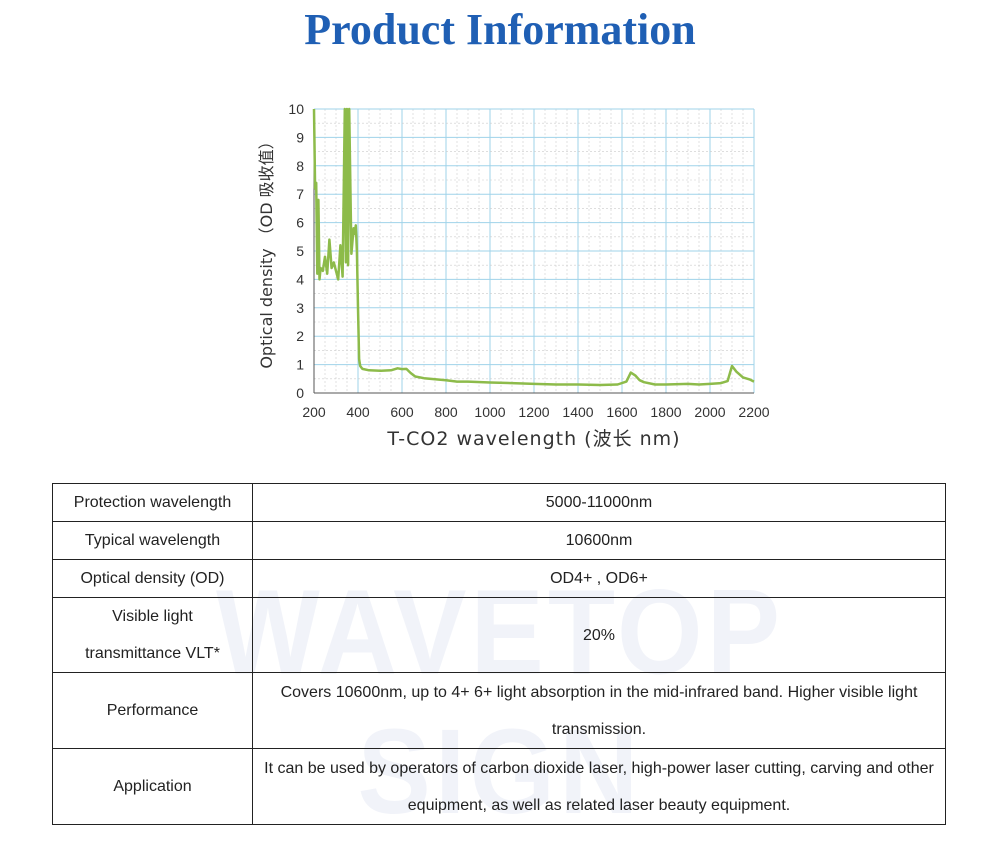 This screenshot has height=842, width=1000. What do you see at coordinates (152, 540) in the screenshot?
I see `row-label: Typical wavelength` at bounding box center [152, 540].